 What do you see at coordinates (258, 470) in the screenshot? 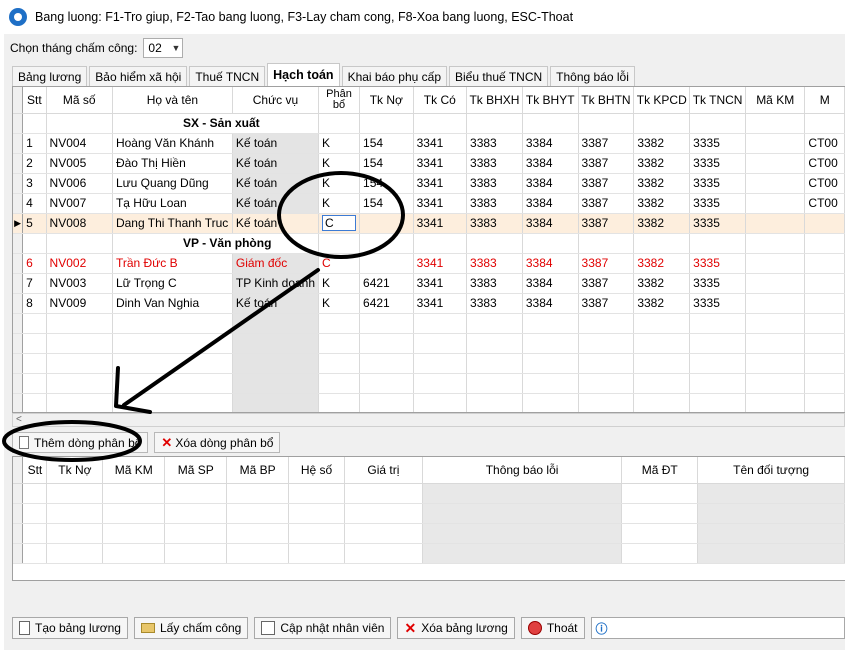
I see `alloc-col-ma-bp: Mã BP` at bounding box center [258, 470].